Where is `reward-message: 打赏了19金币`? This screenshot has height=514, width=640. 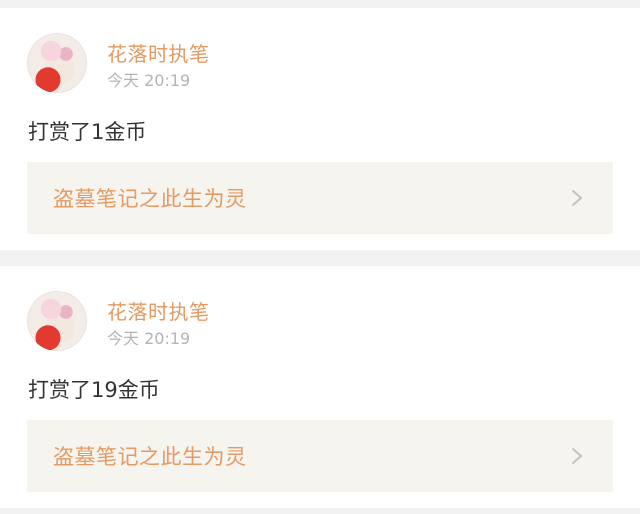
reward-message: 打赏了19金币 is located at coordinates (94, 390).